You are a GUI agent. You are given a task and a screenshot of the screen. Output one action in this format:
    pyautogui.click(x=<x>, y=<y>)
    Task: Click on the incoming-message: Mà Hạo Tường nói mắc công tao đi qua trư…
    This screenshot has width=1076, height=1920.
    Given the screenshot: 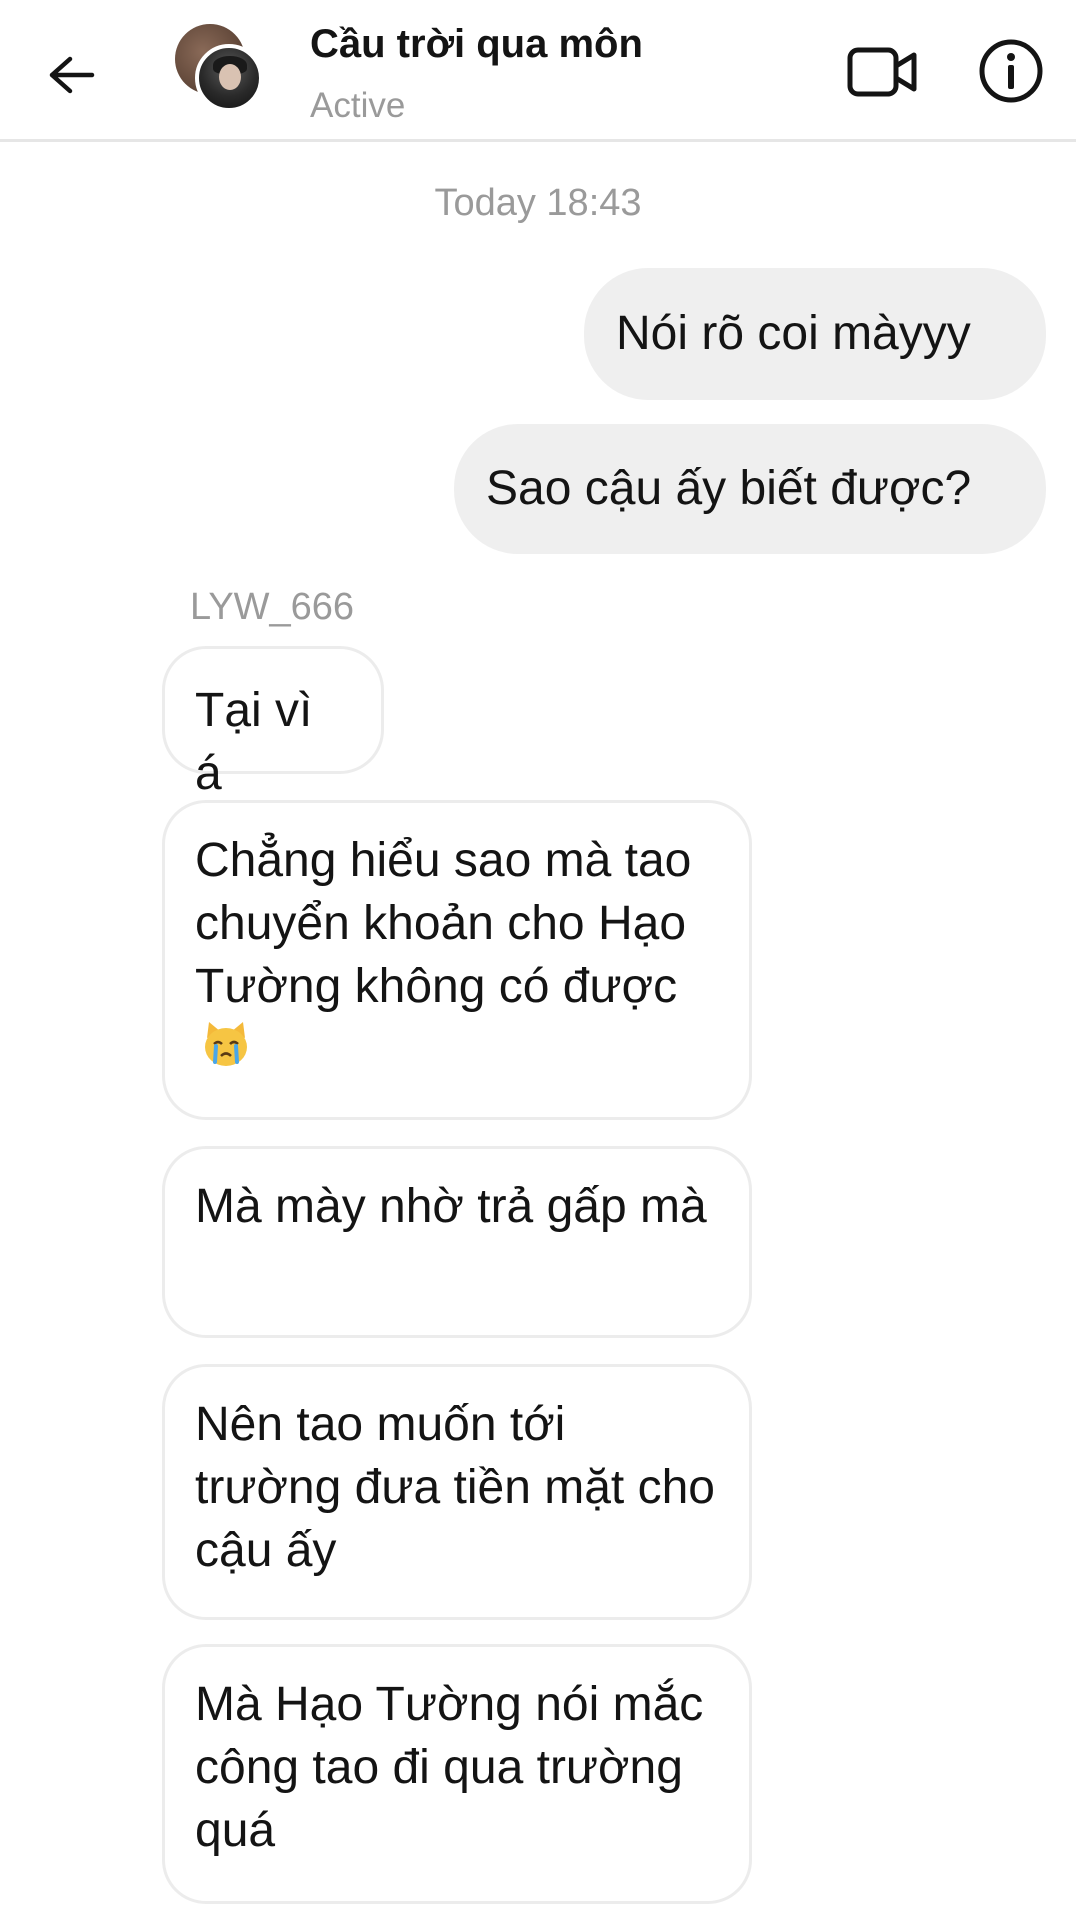 What is the action you would take?
    pyautogui.click(x=457, y=1774)
    